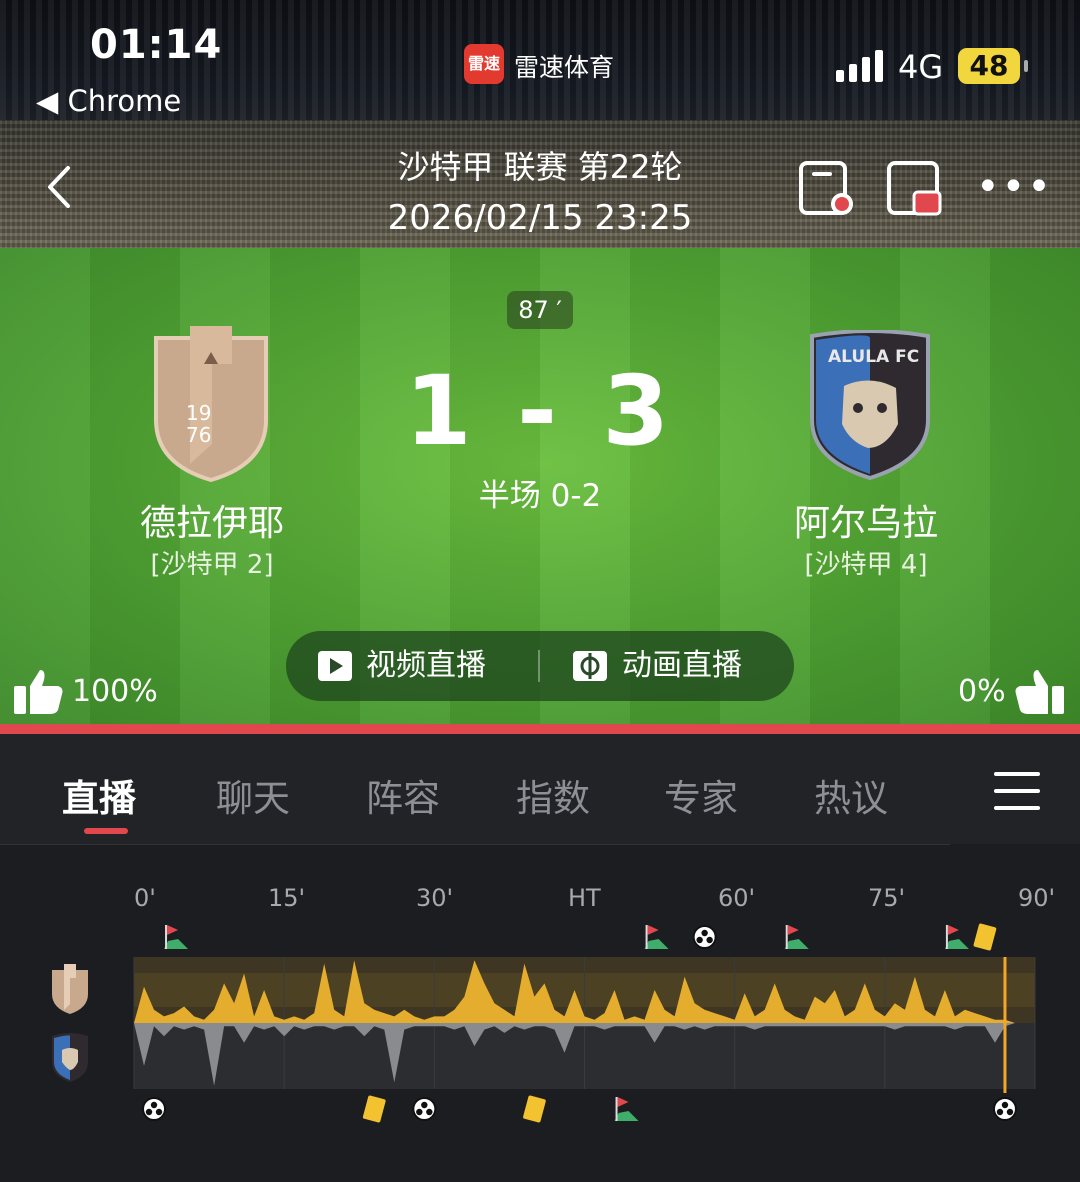 Image resolution: width=1080 pixels, height=1182 pixels. What do you see at coordinates (873, 357) in the screenshot?
I see `away-badge-text: ALULA FC` at bounding box center [873, 357].